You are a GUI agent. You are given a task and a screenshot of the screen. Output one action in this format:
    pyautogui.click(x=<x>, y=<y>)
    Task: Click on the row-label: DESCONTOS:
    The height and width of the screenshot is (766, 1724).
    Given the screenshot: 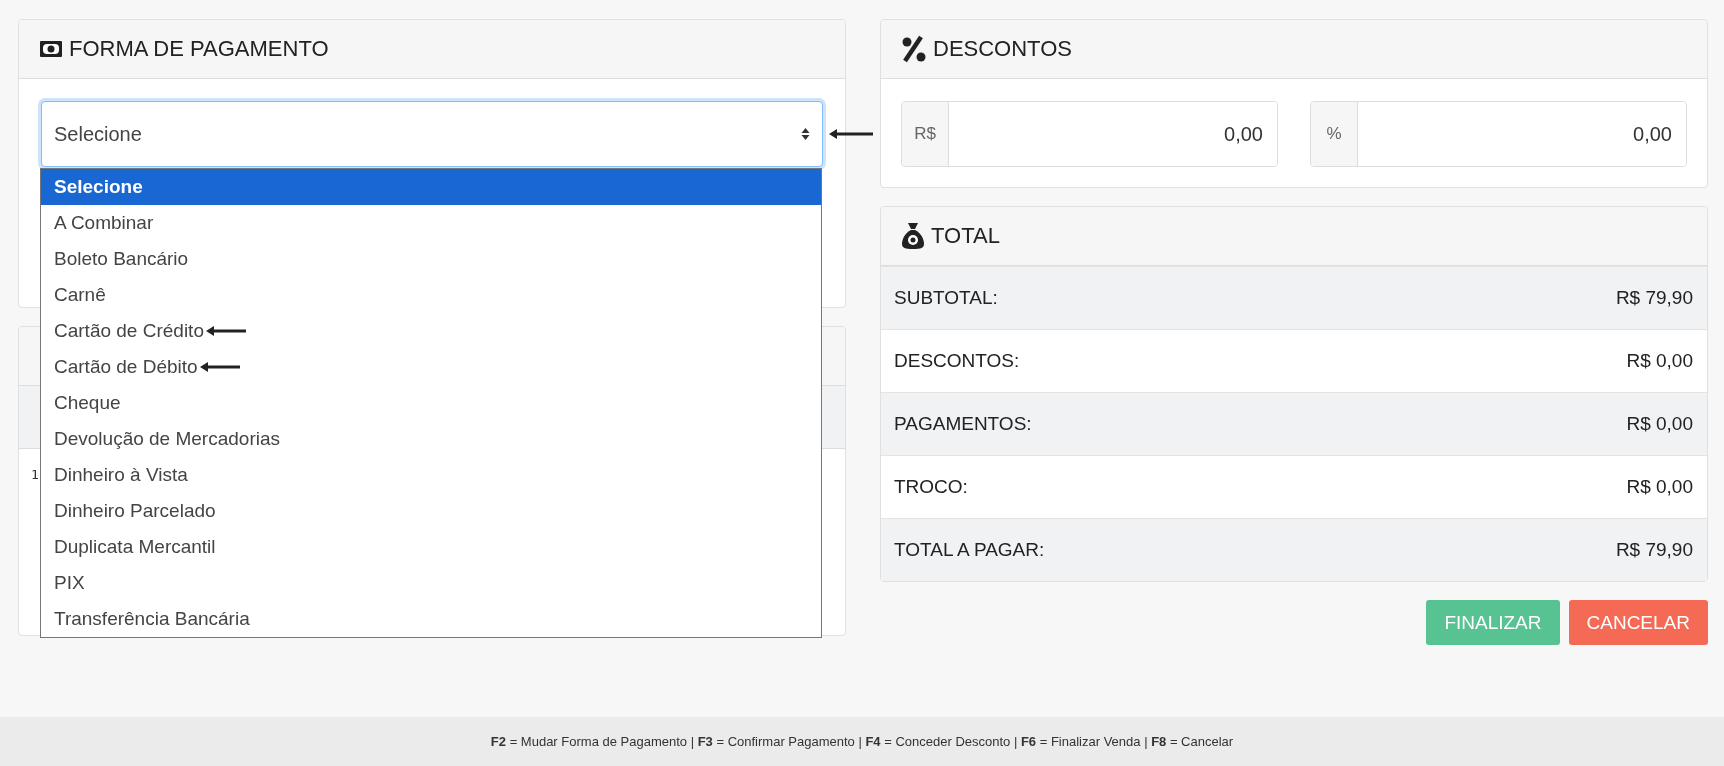 What is the action you would take?
    pyautogui.click(x=957, y=361)
    